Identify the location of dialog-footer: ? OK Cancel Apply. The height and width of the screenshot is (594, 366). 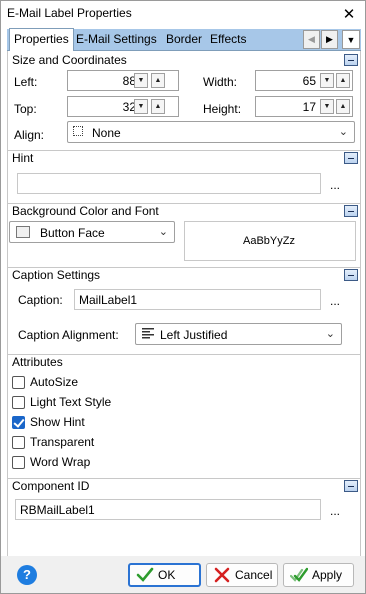
(183, 574).